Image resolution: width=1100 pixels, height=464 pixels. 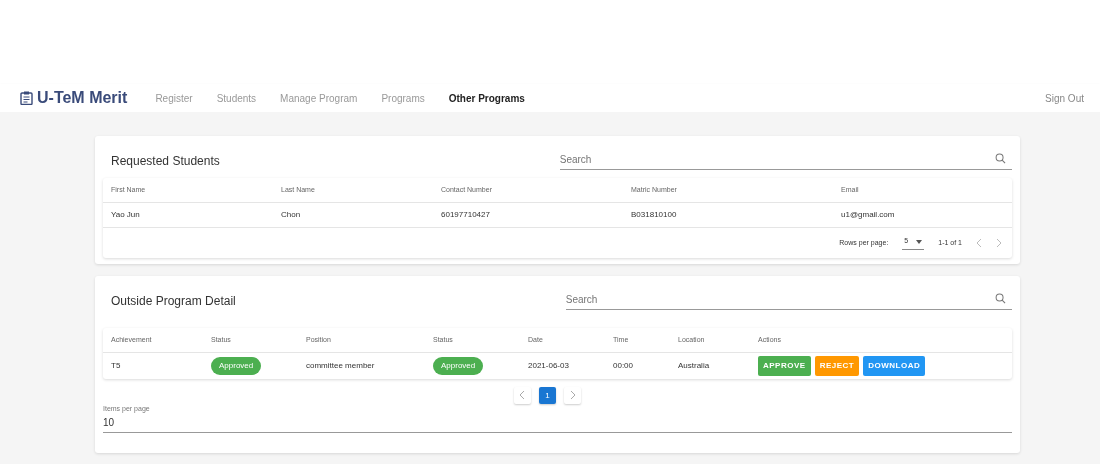 I want to click on table-cell-text: u1@gmail.com, so click(x=868, y=215).